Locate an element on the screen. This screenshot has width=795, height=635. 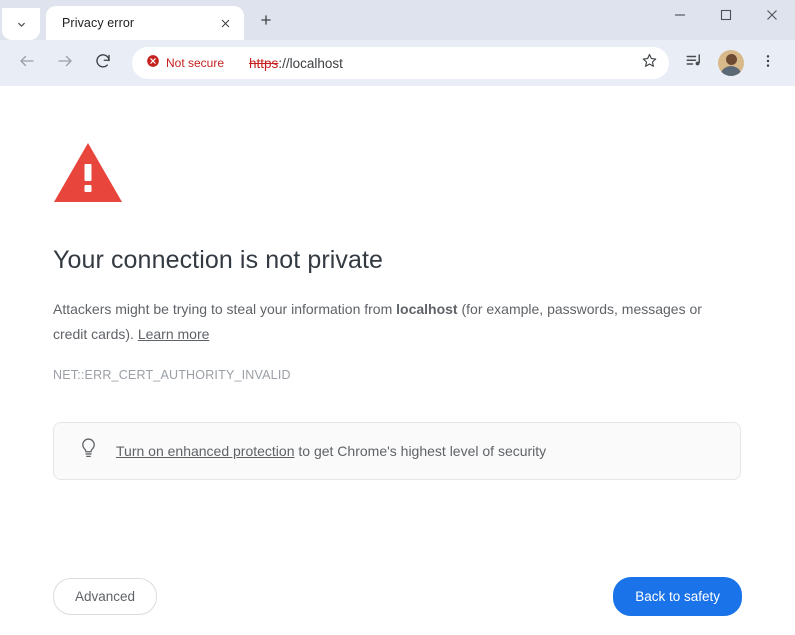
media-control-button is located at coordinates (694, 63).